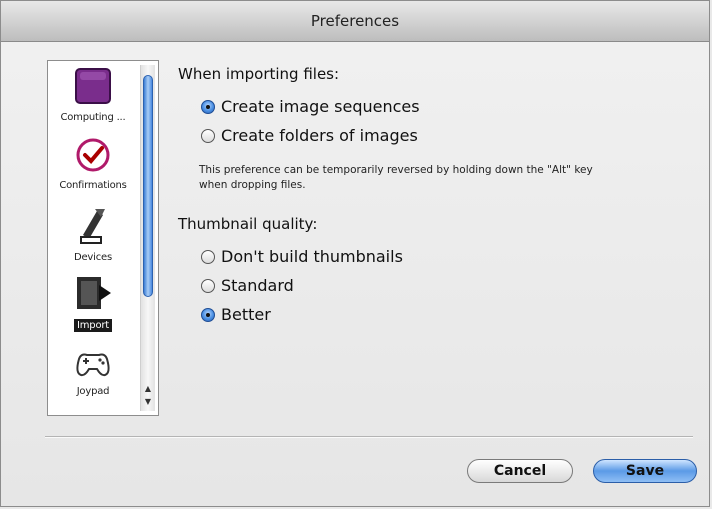 This screenshot has height=509, width=712. Describe the element at coordinates (252, 185) in the screenshot. I see `import-note-line: when dropping files.` at that location.